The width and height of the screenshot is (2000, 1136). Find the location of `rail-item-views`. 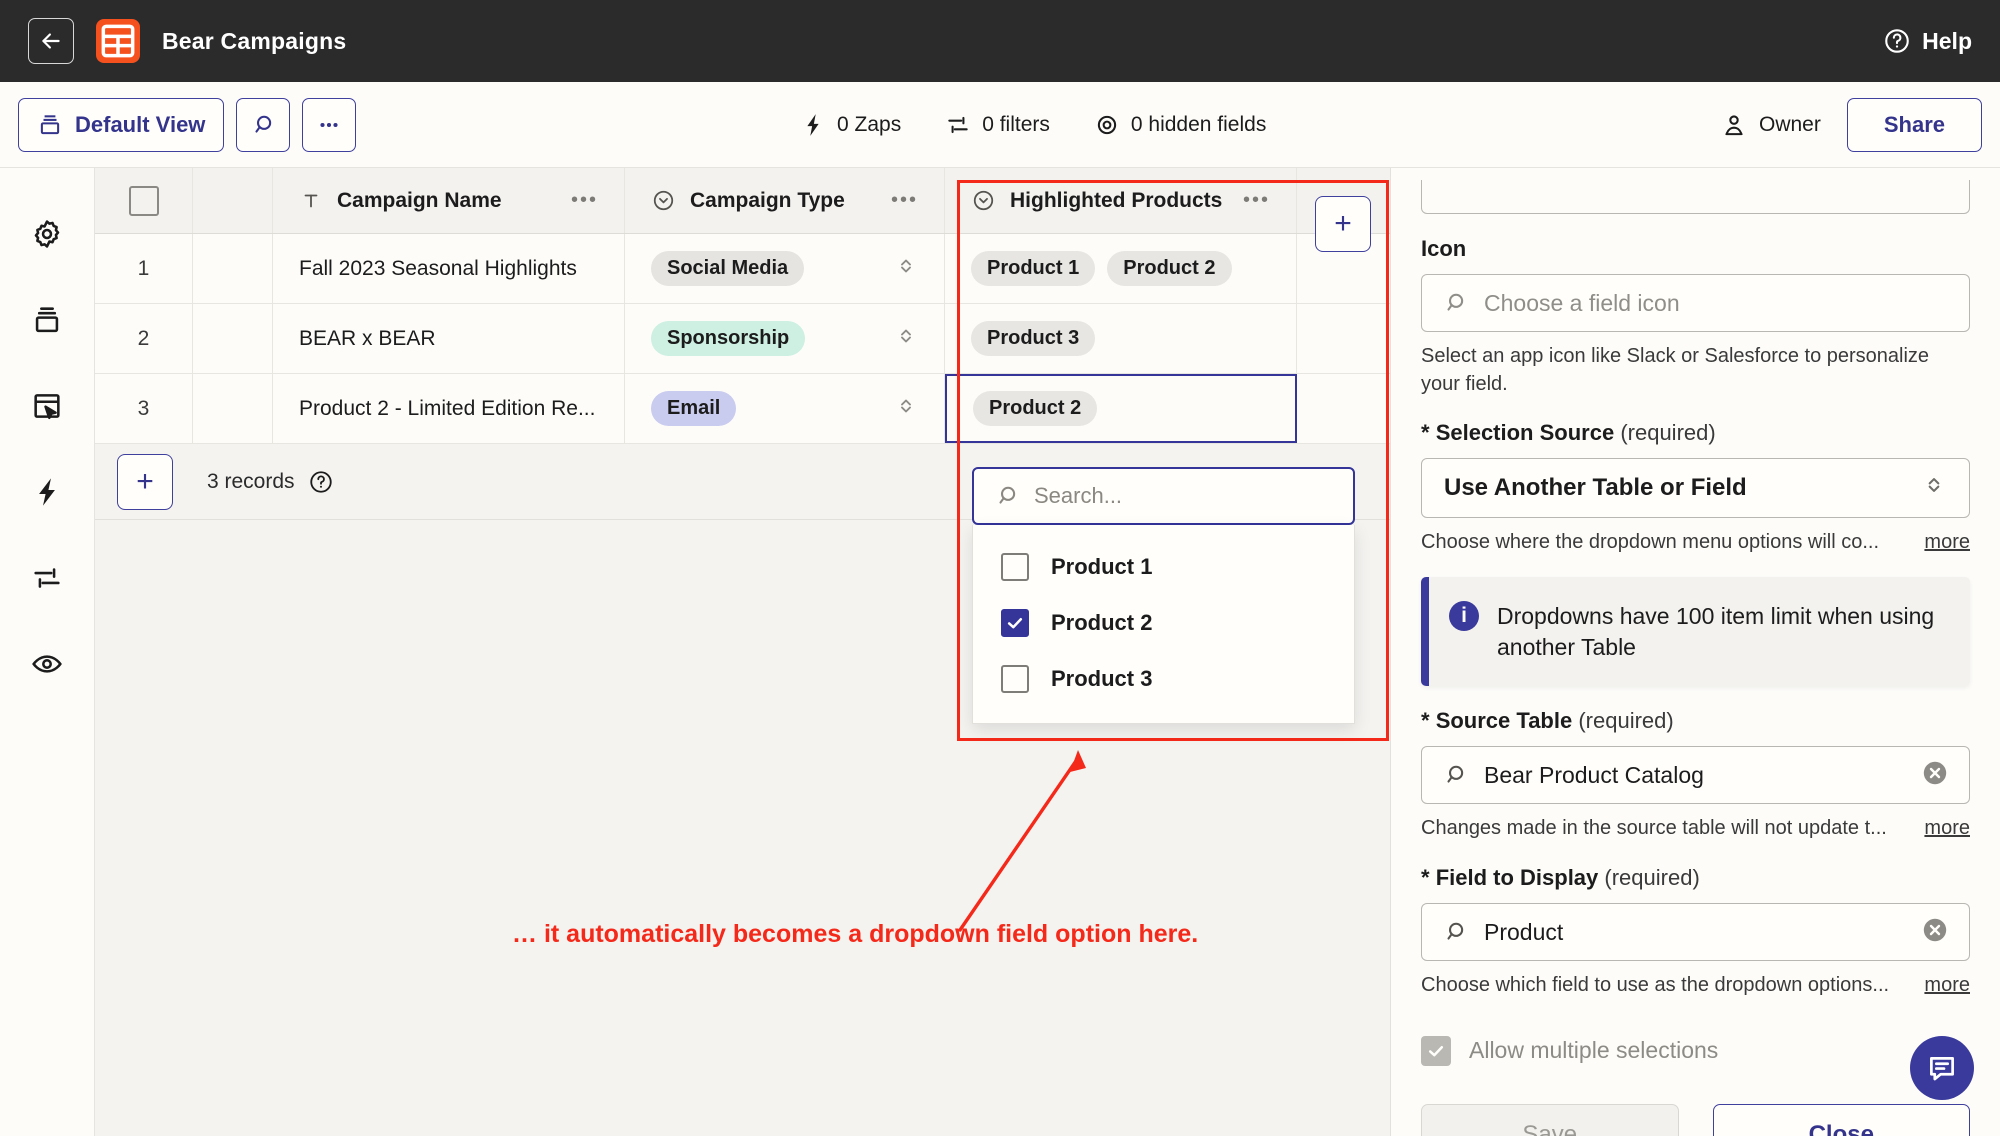

rail-item-views is located at coordinates (47, 320).